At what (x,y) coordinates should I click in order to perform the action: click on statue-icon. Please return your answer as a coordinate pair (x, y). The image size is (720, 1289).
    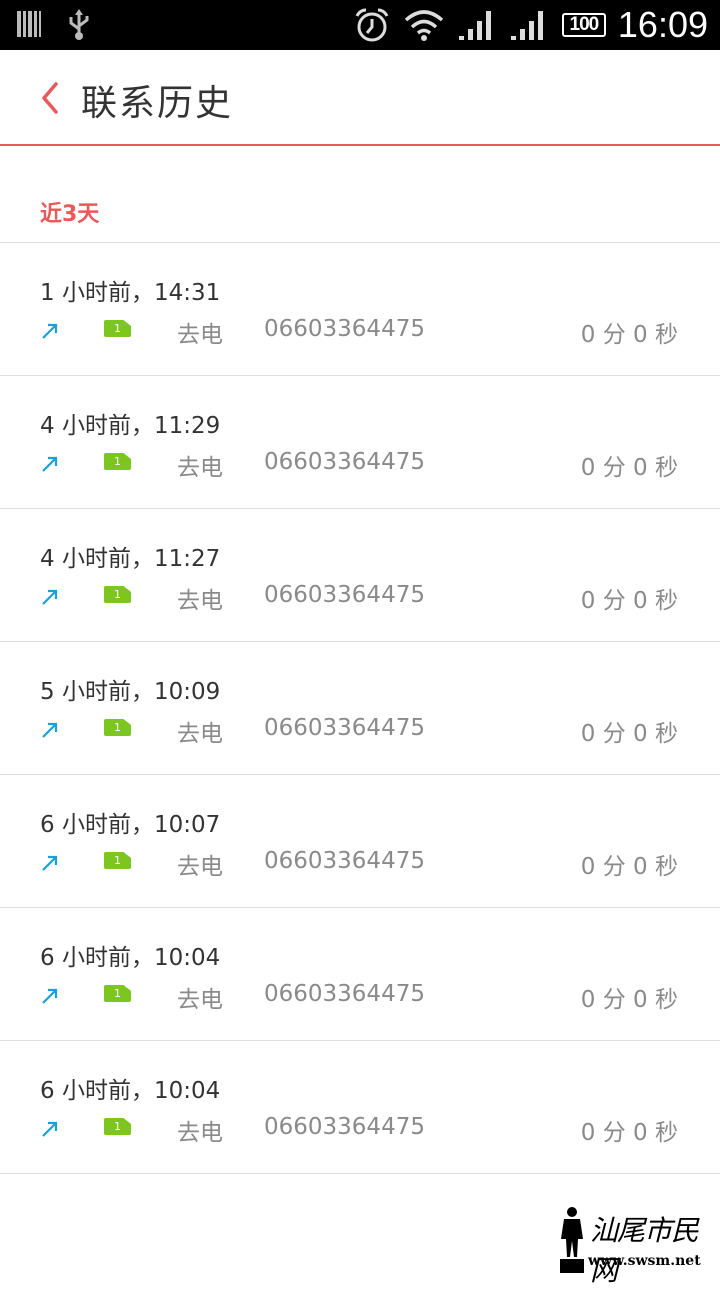
    Looking at the image, I should click on (572, 1240).